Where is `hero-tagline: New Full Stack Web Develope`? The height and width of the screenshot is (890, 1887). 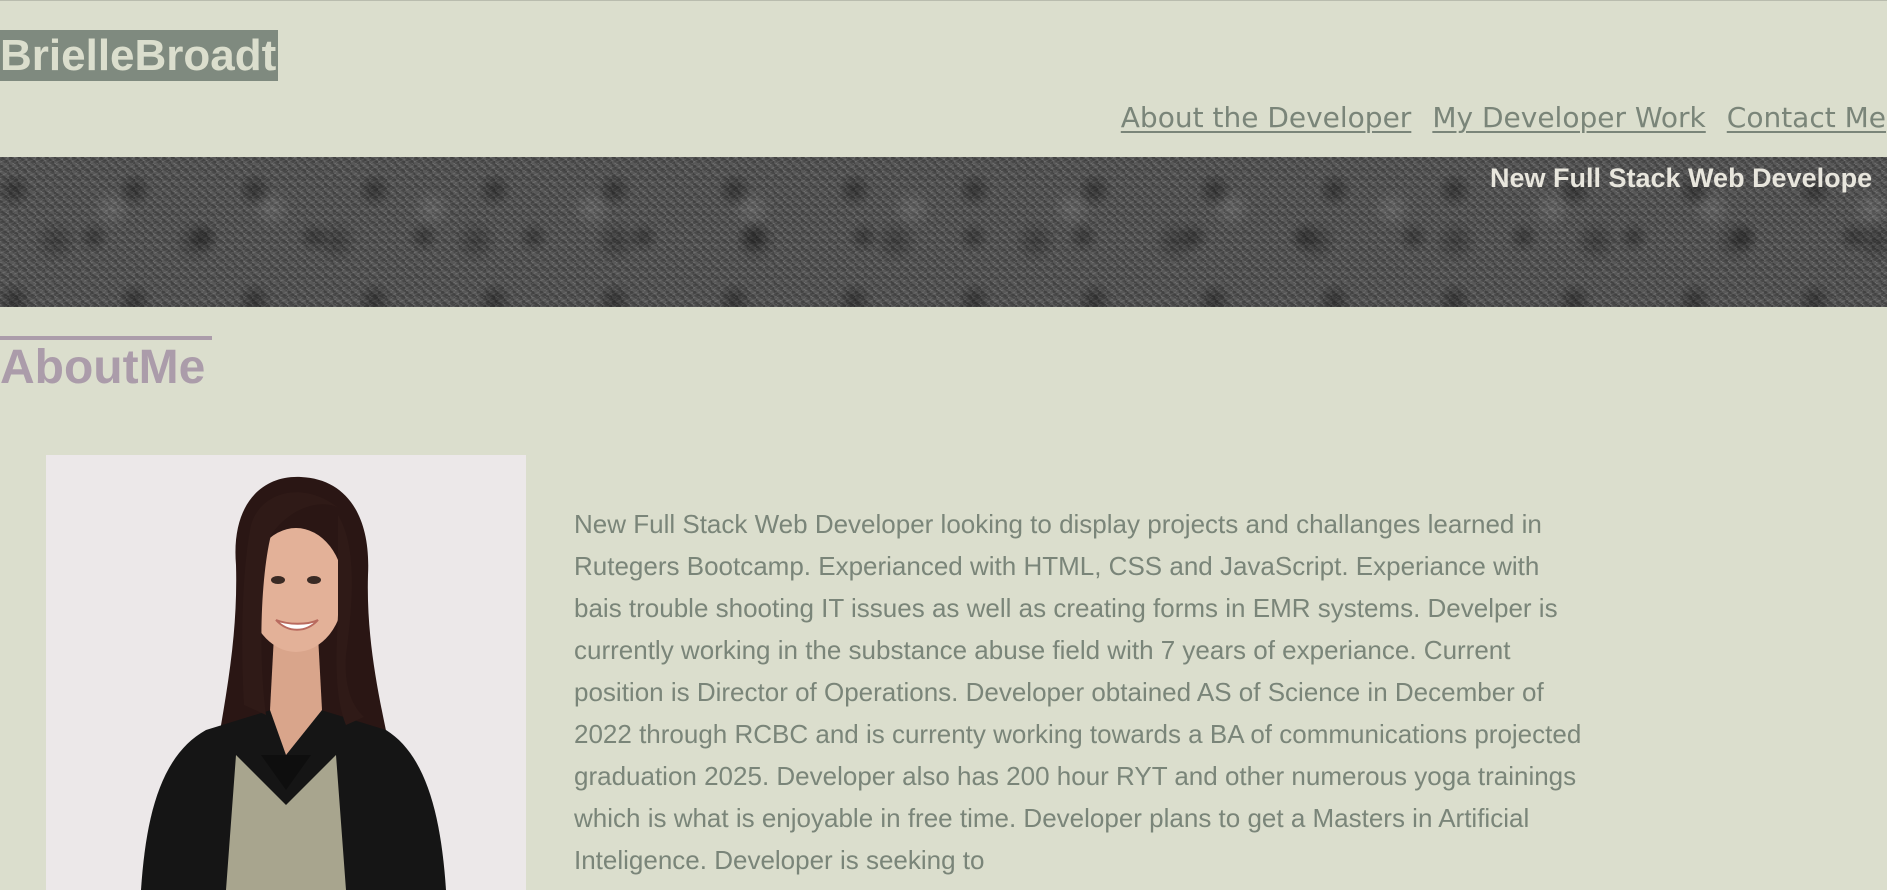 hero-tagline: New Full Stack Web Develope is located at coordinates (1681, 178).